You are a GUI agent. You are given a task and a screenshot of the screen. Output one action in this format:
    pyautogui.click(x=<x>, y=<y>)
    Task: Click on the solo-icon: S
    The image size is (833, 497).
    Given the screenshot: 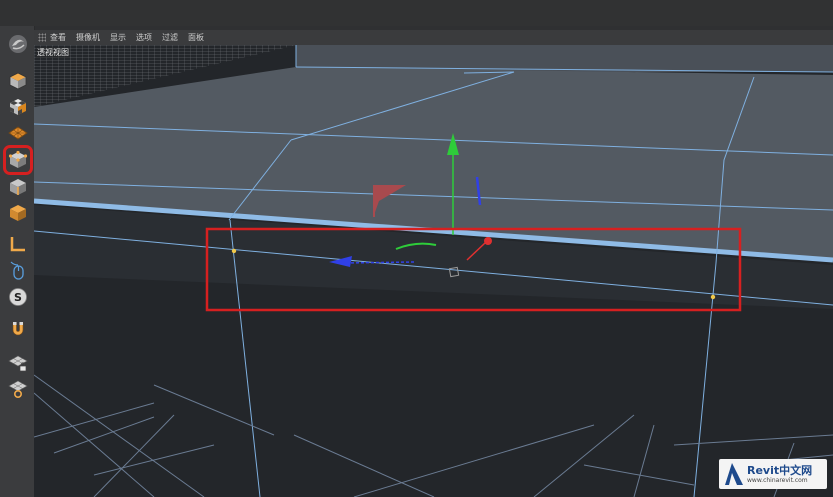 What is the action you would take?
    pyautogui.click(x=18, y=297)
    